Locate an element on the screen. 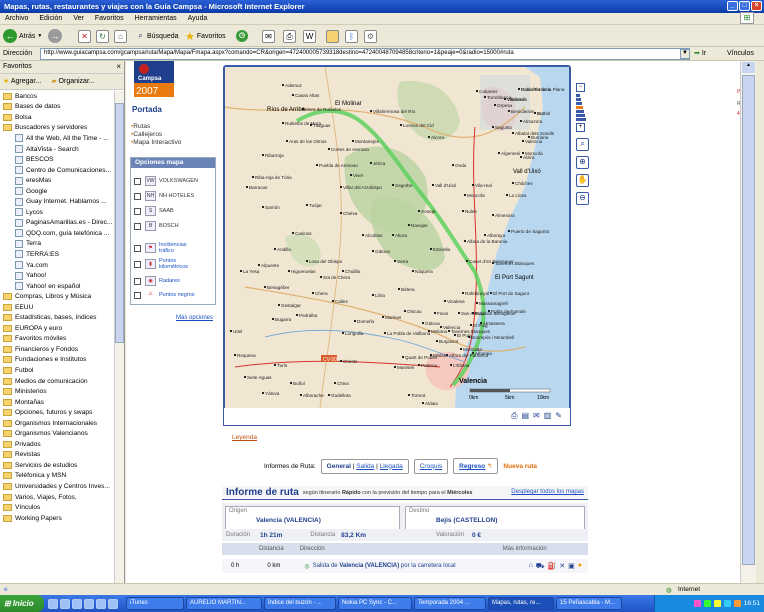 The height and width of the screenshot is (612, 764). menu-favoritos: Favoritos is located at coordinates (109, 18).